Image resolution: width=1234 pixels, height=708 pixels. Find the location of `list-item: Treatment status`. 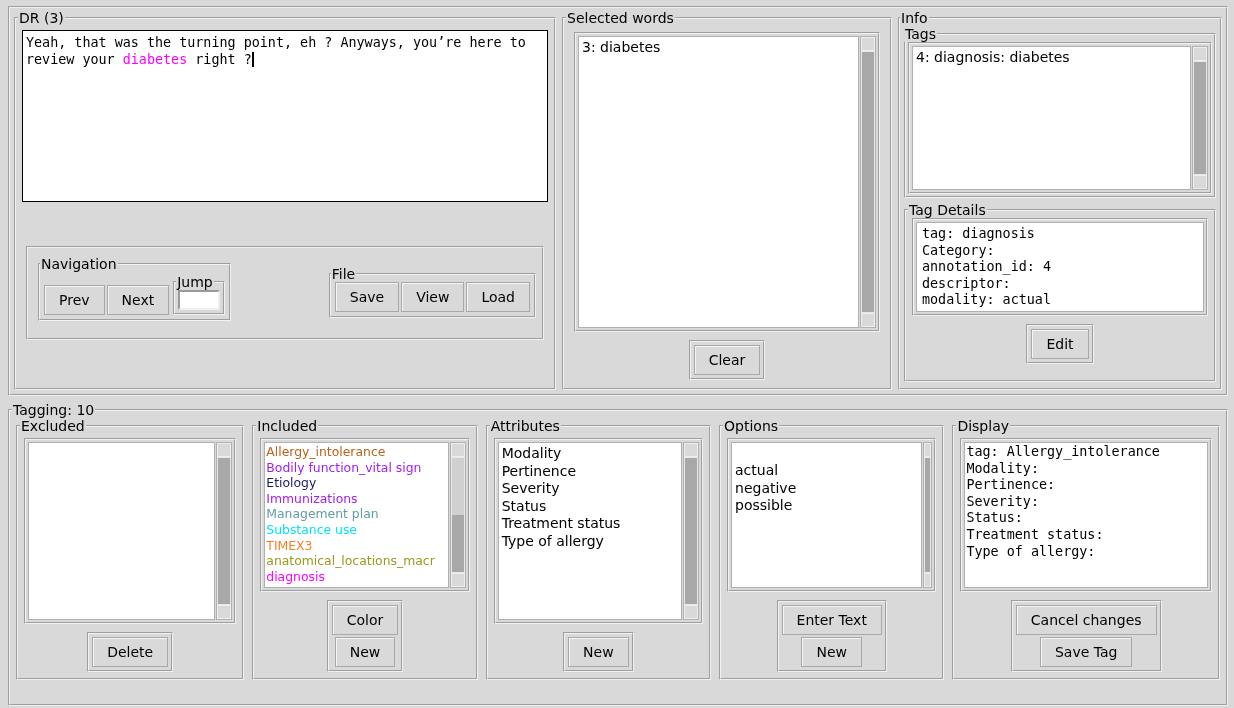

list-item: Treatment status is located at coordinates (590, 524).